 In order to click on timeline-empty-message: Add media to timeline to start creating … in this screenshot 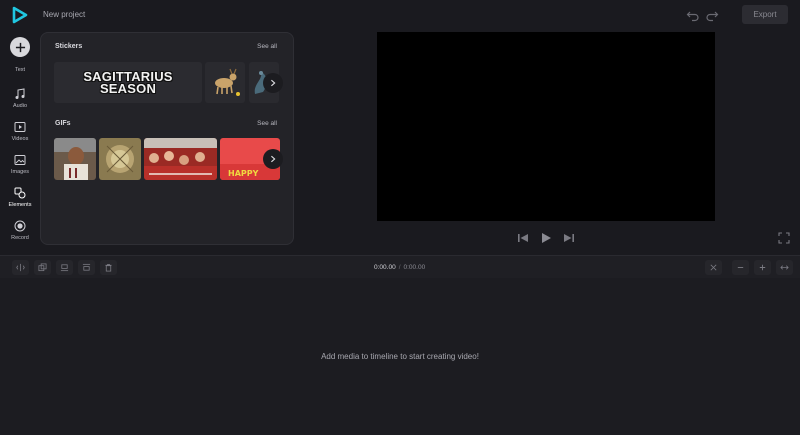, I will do `click(400, 356)`.